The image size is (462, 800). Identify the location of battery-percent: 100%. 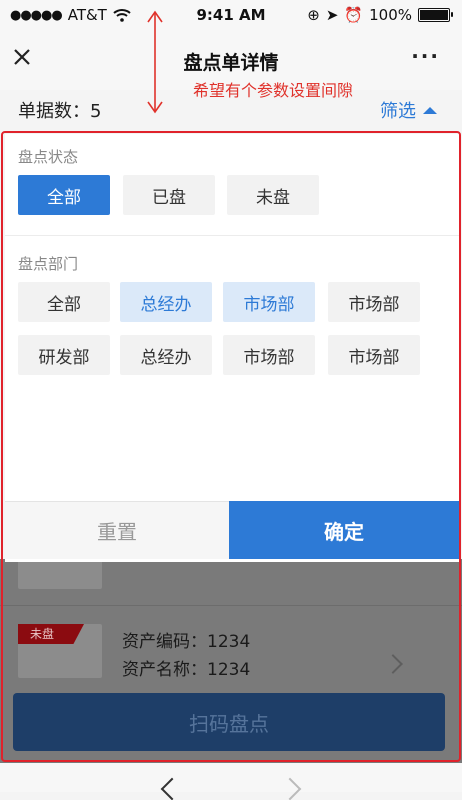
(390, 15).